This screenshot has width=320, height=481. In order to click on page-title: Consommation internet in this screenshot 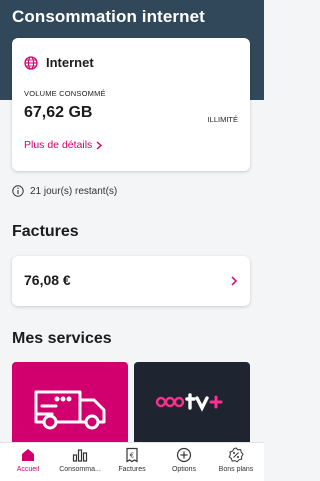, I will do `click(108, 16)`.